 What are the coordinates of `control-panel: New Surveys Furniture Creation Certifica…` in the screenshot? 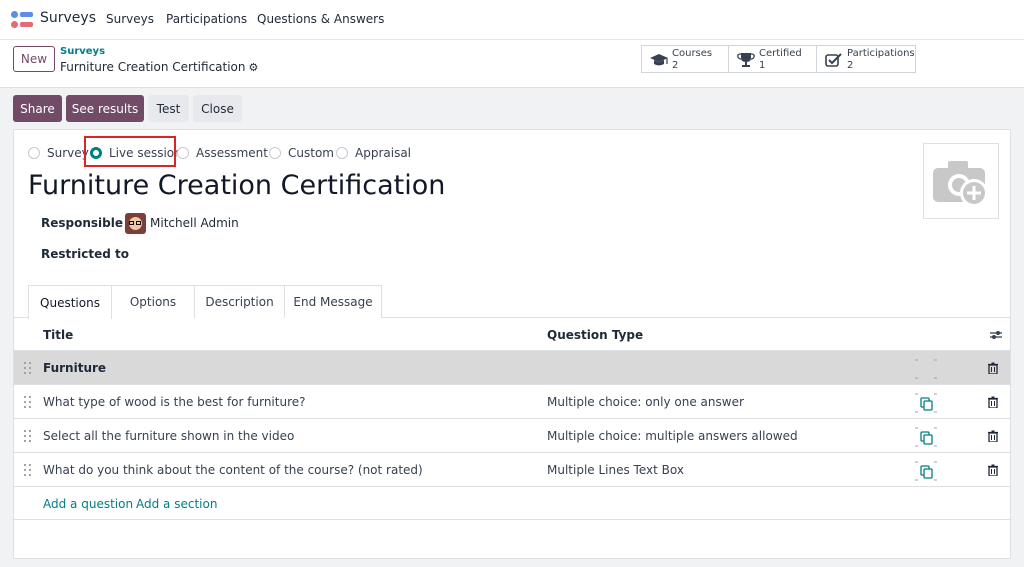 It's located at (512, 64).